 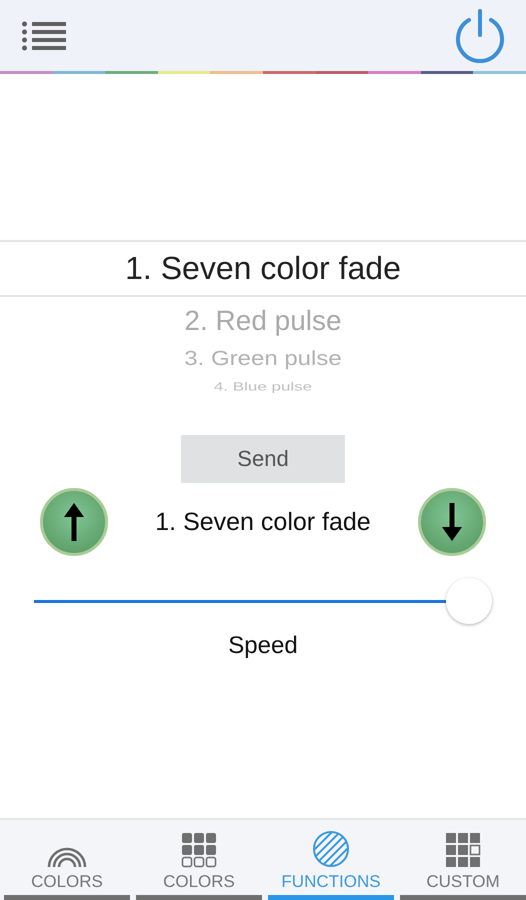 I want to click on up-arrow-icon, so click(x=74, y=522).